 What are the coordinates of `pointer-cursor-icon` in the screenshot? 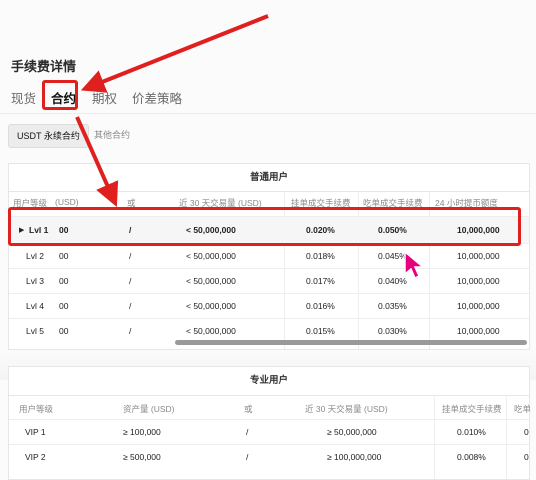 It's located at (414, 265).